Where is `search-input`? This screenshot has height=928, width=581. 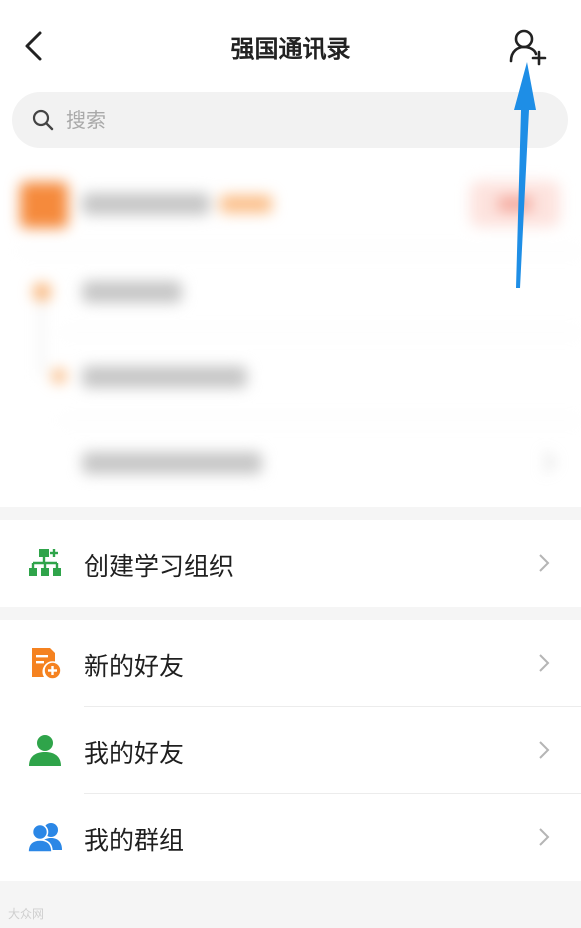 search-input is located at coordinates (306, 120).